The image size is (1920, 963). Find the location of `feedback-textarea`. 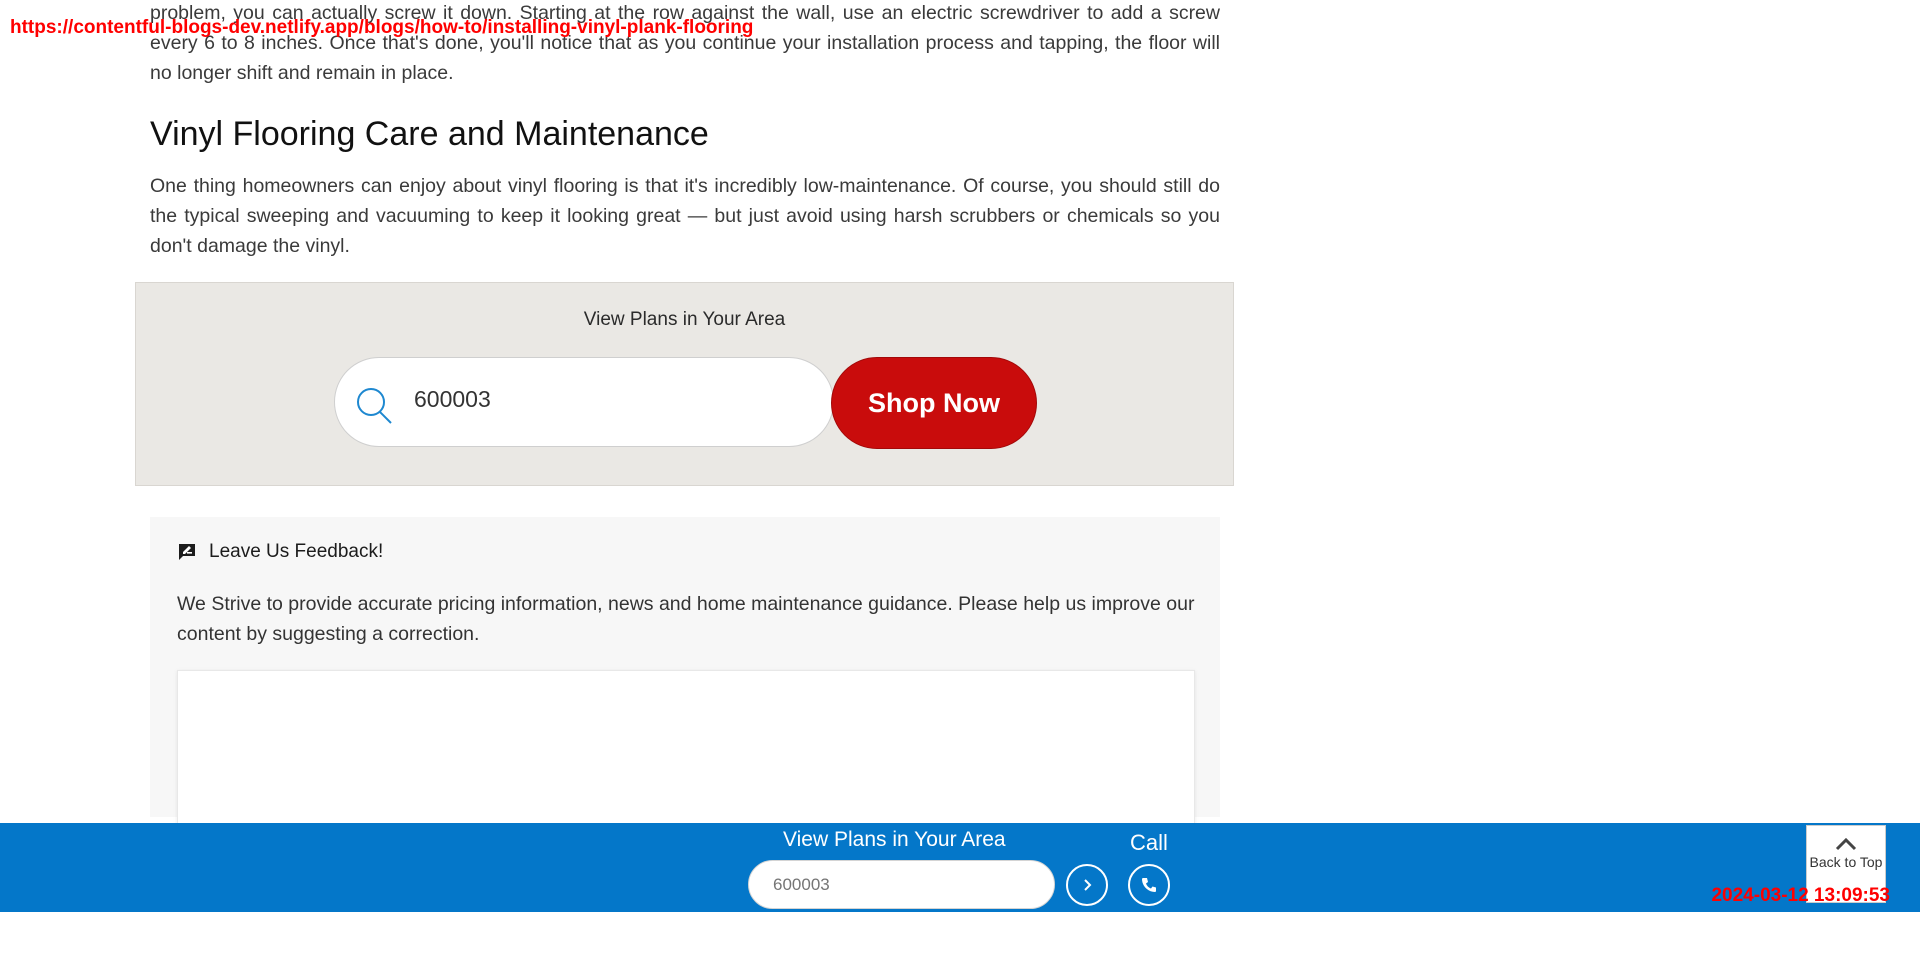

feedback-textarea is located at coordinates (686, 751).